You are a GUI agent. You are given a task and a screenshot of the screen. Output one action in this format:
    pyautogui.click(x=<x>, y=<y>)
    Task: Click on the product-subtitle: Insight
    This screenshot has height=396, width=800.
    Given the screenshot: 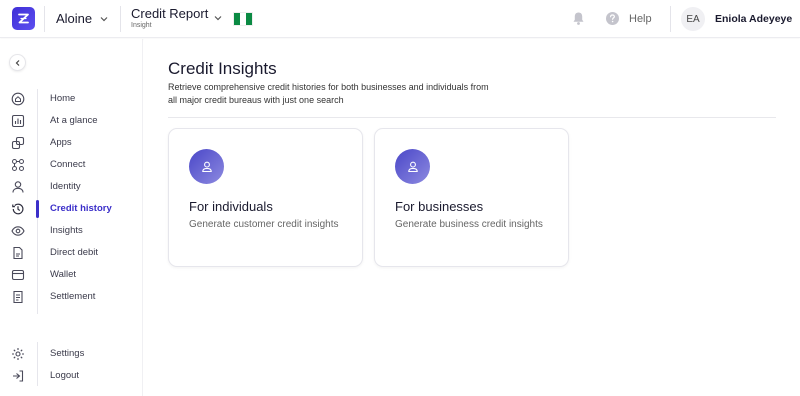 What is the action you would take?
    pyautogui.click(x=141, y=25)
    